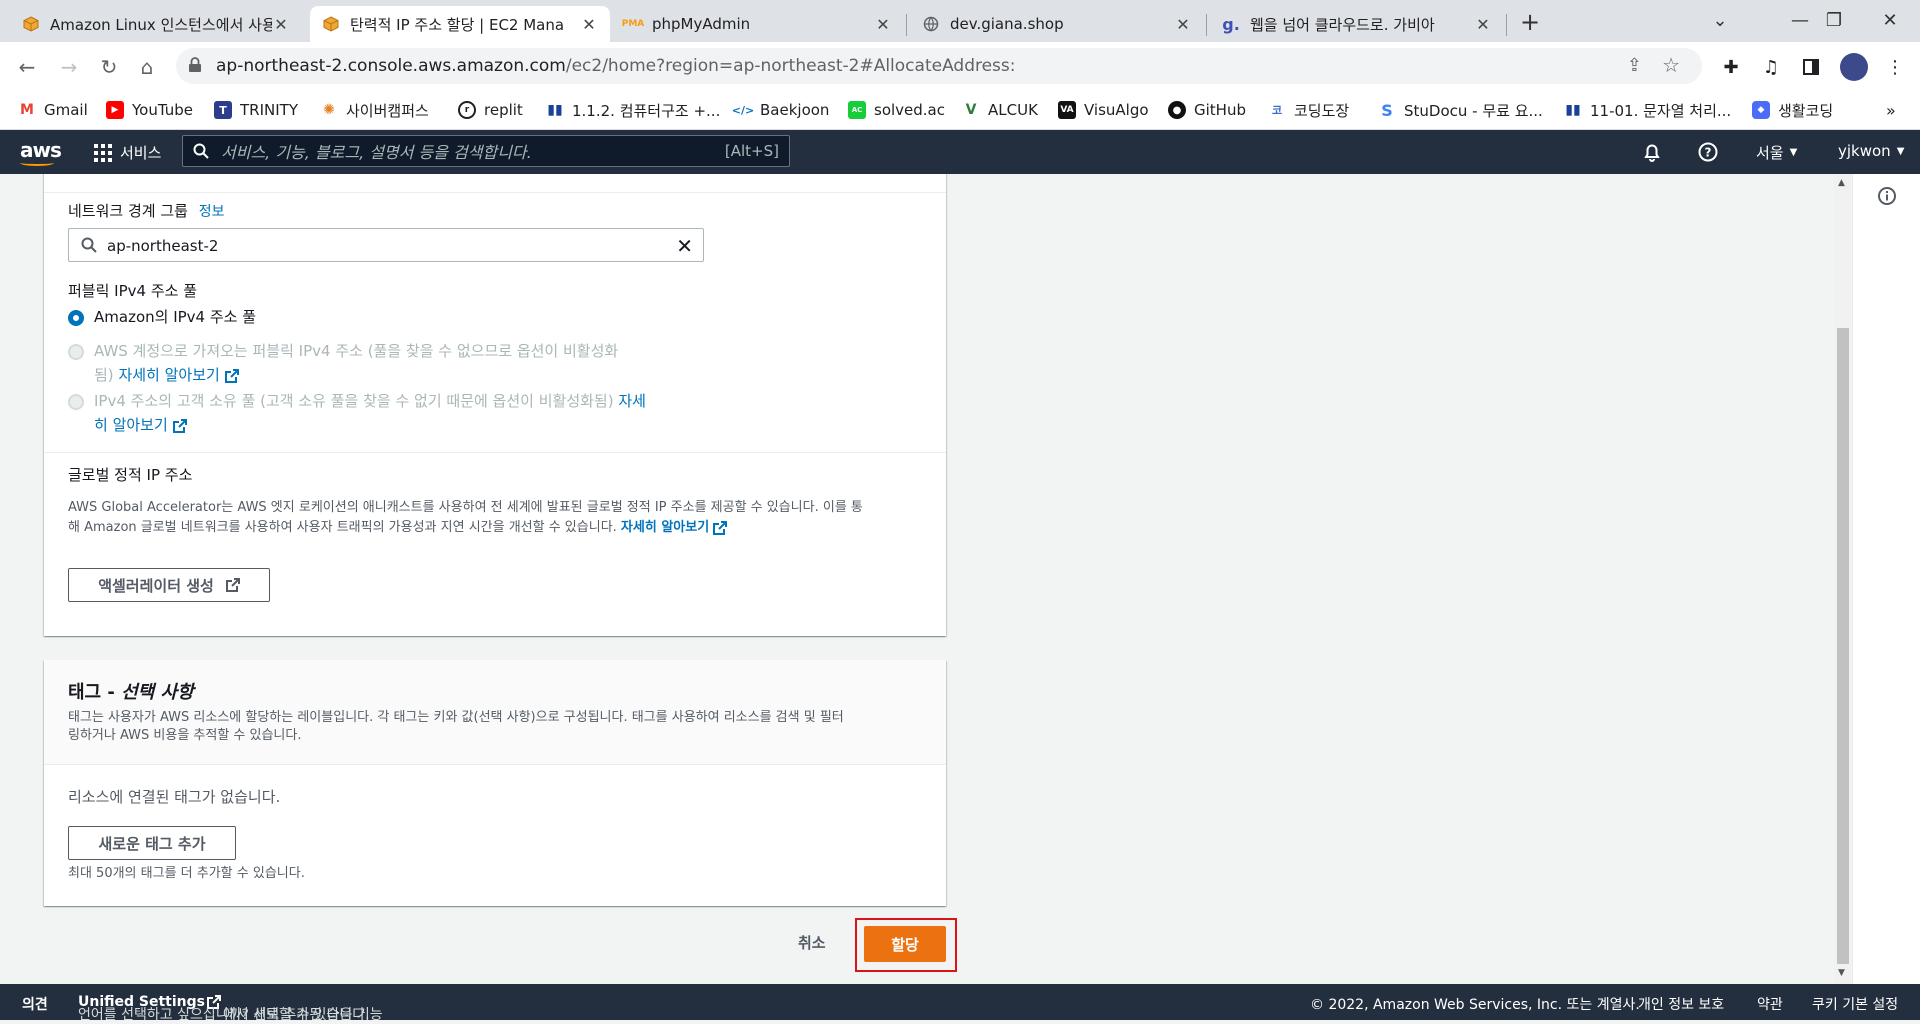 This screenshot has height=1024, width=1920. What do you see at coordinates (186, 873) in the screenshot?
I see `tag-limit-text: 최대 50개의 태그를 더 추가할 수 있습니다.` at bounding box center [186, 873].